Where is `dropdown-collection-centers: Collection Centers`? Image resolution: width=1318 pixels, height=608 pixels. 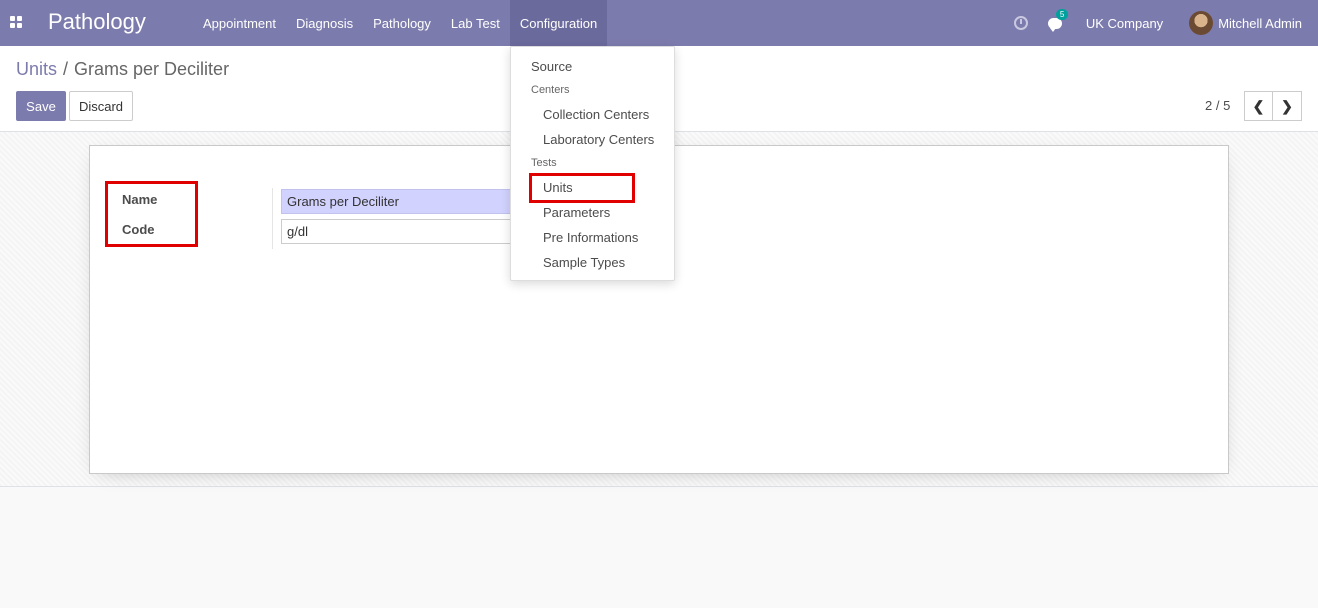
dropdown-collection-centers: Collection Centers is located at coordinates (596, 114).